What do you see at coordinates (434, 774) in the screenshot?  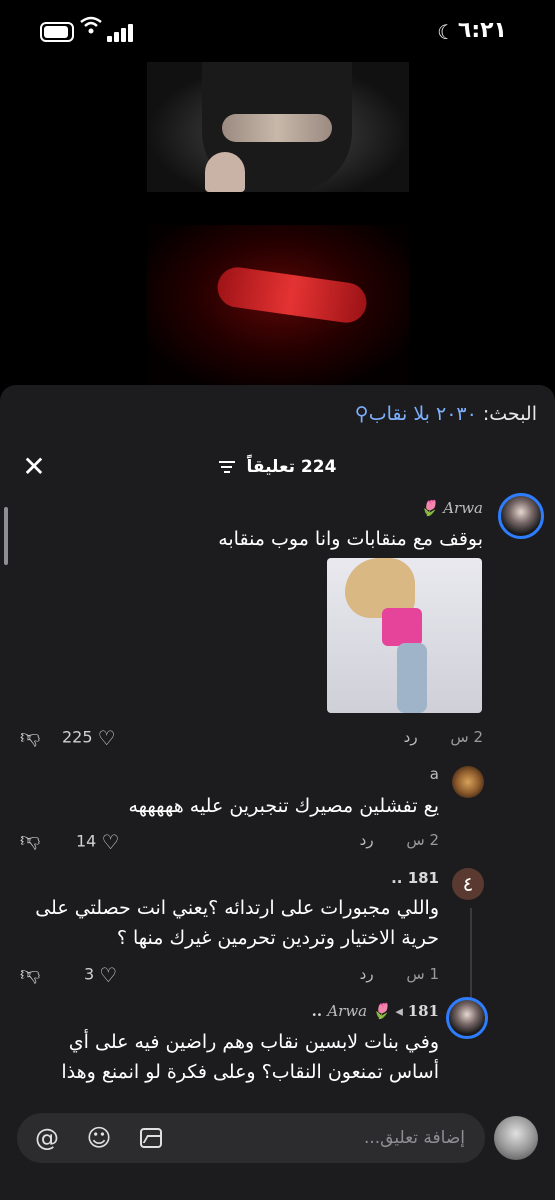 I see `comment-username: a` at bounding box center [434, 774].